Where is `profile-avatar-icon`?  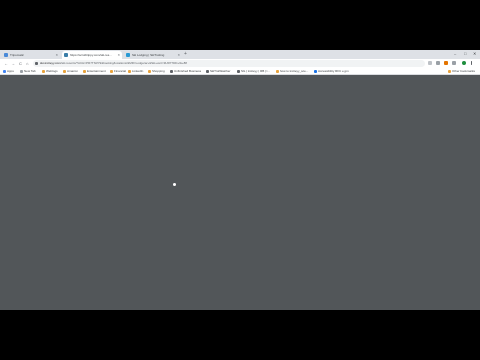
profile-avatar-icon is located at coordinates (464, 63).